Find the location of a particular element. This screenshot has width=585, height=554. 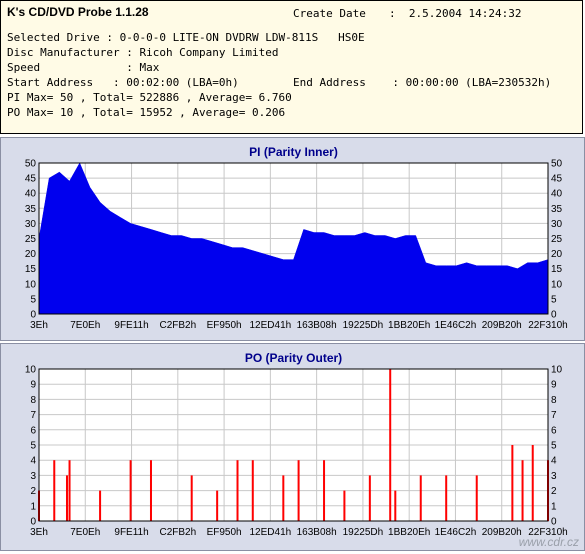

create-date-value: : 2.5.2004 14:24:32 is located at coordinates (455, 13).